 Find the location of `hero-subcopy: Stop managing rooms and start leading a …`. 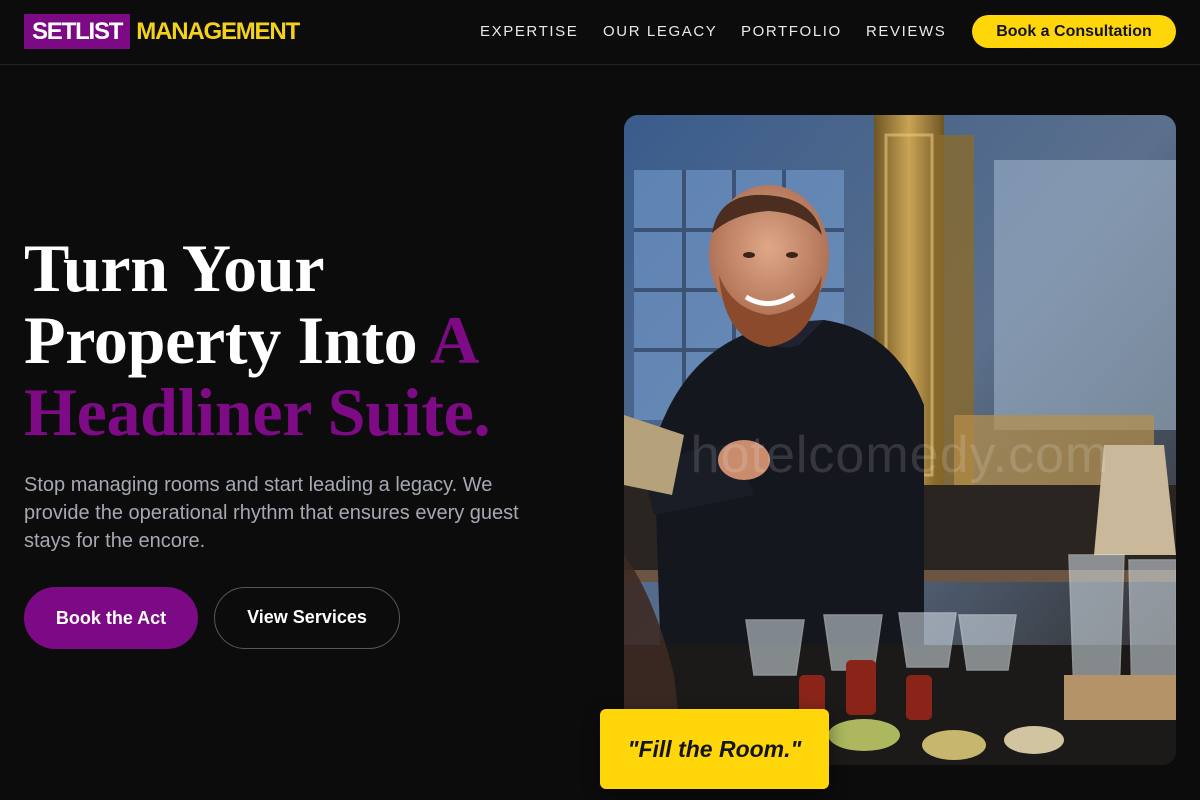

hero-subcopy: Stop managing rooms and start leading a … is located at coordinates (271, 513).